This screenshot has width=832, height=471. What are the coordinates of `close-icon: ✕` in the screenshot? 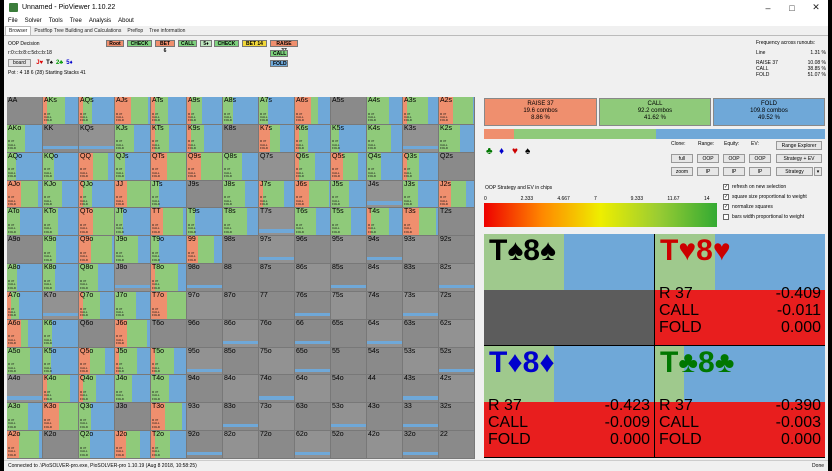 It's located at (816, 7).